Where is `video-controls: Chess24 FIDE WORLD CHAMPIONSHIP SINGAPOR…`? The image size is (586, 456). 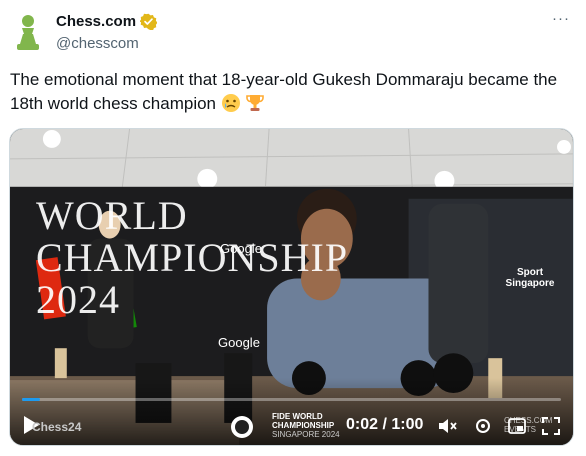
video-controls: Chess24 FIDE WORLD CHAMPIONSHIP SINGAPOR… is located at coordinates (291, 425).